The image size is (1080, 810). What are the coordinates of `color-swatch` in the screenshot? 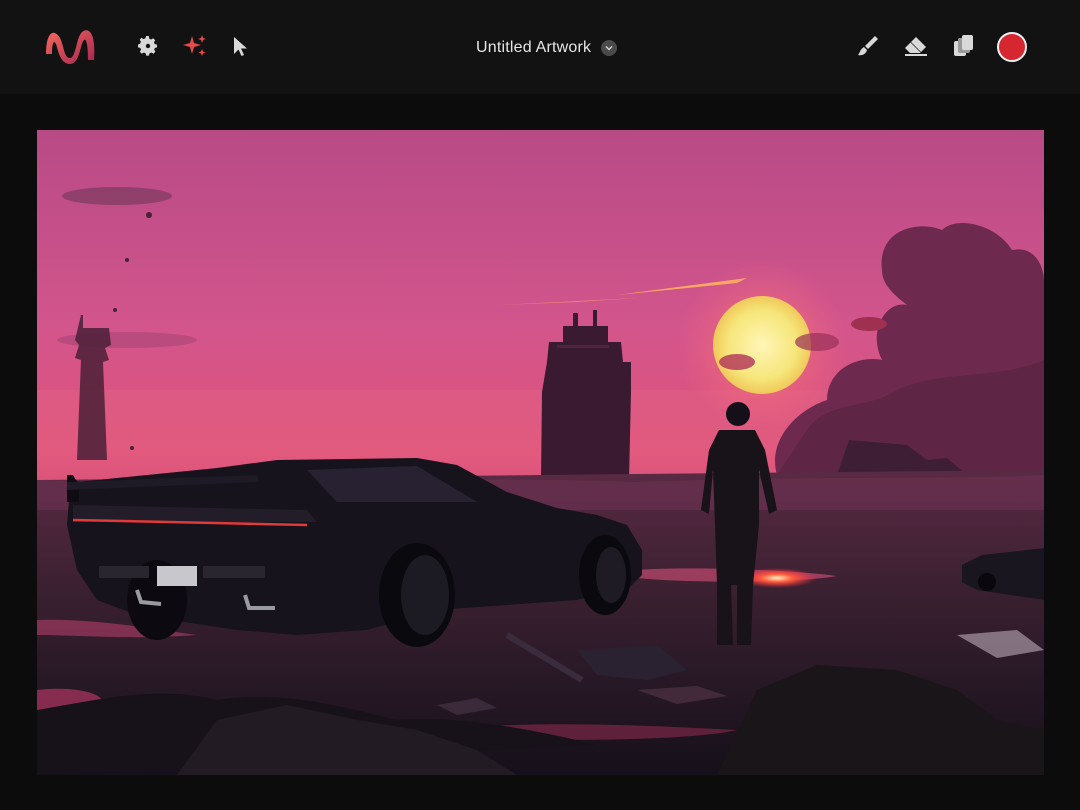 It's located at (1012, 47).